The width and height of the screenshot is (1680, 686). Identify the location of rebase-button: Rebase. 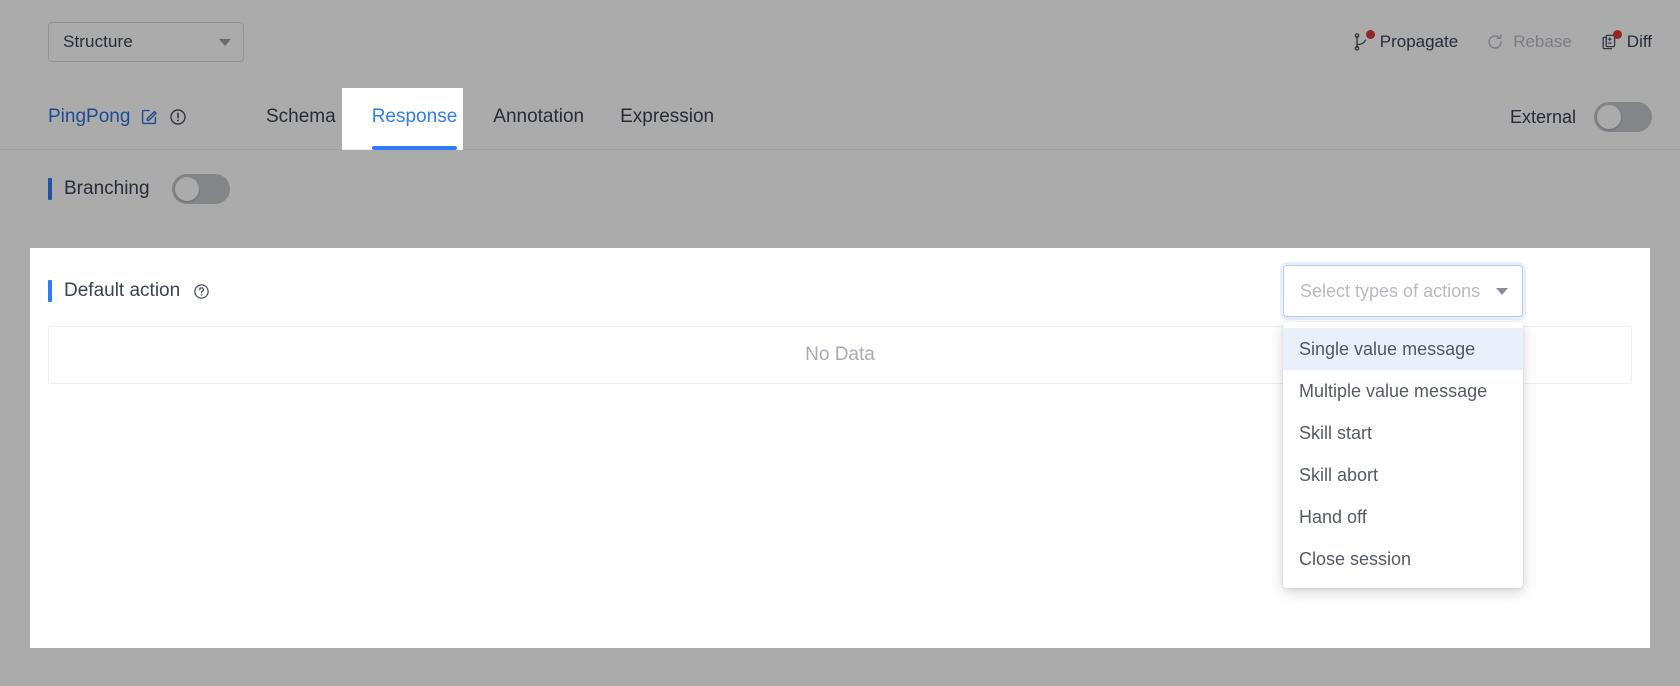
(1528, 42).